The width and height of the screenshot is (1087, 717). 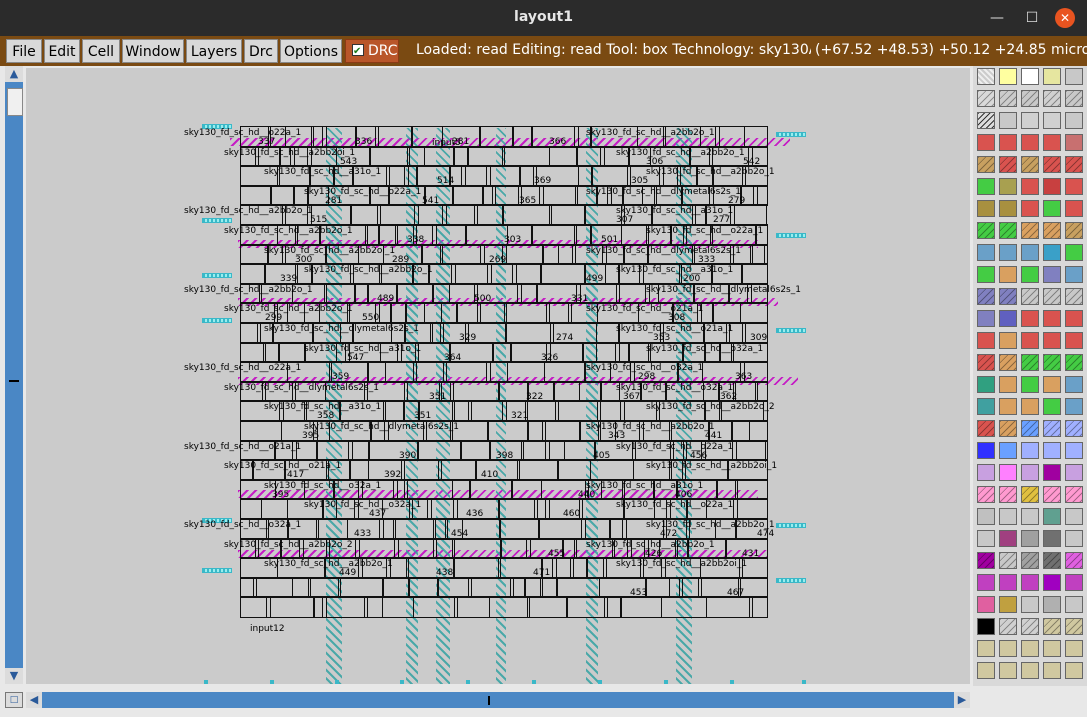 What do you see at coordinates (24, 51) in the screenshot?
I see `menu-file: File` at bounding box center [24, 51].